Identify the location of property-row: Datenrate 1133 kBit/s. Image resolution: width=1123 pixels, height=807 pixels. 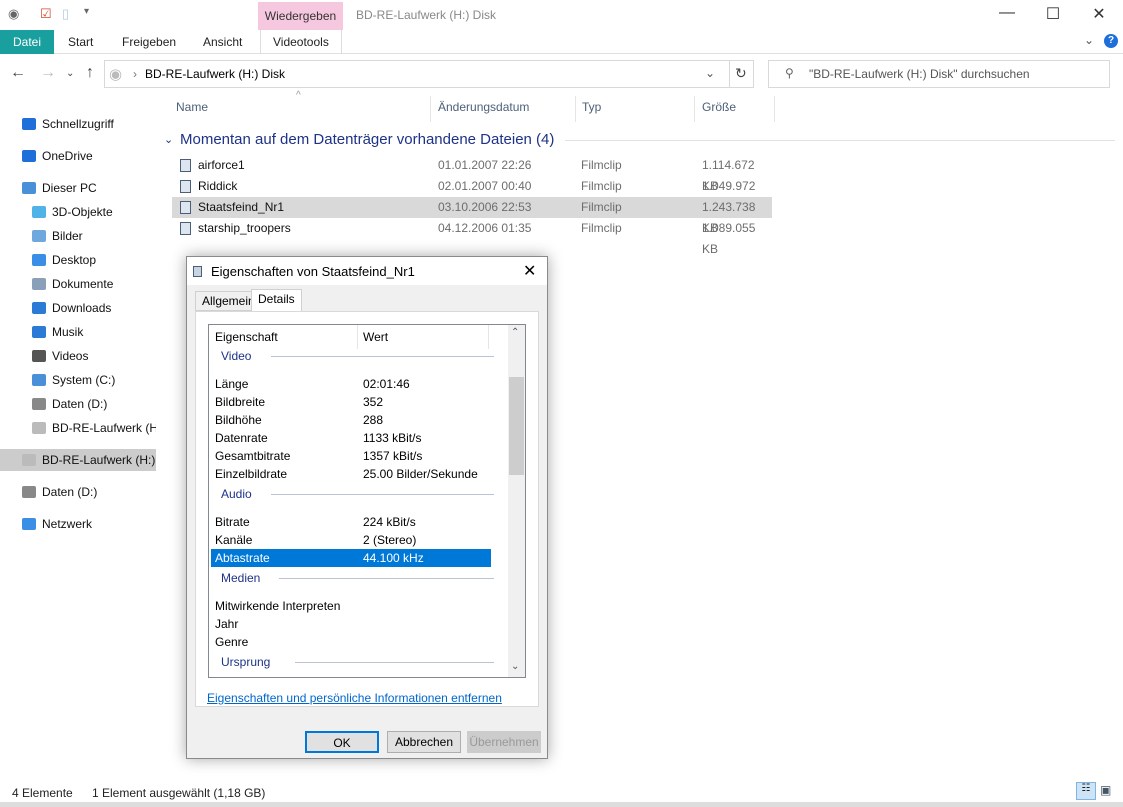
(351, 438).